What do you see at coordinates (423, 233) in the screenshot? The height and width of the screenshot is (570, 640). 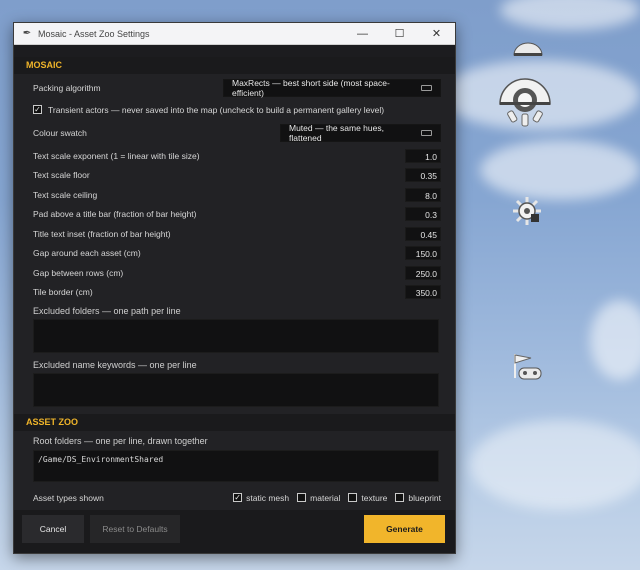 I see `setting-value-input: 0.45` at bounding box center [423, 233].